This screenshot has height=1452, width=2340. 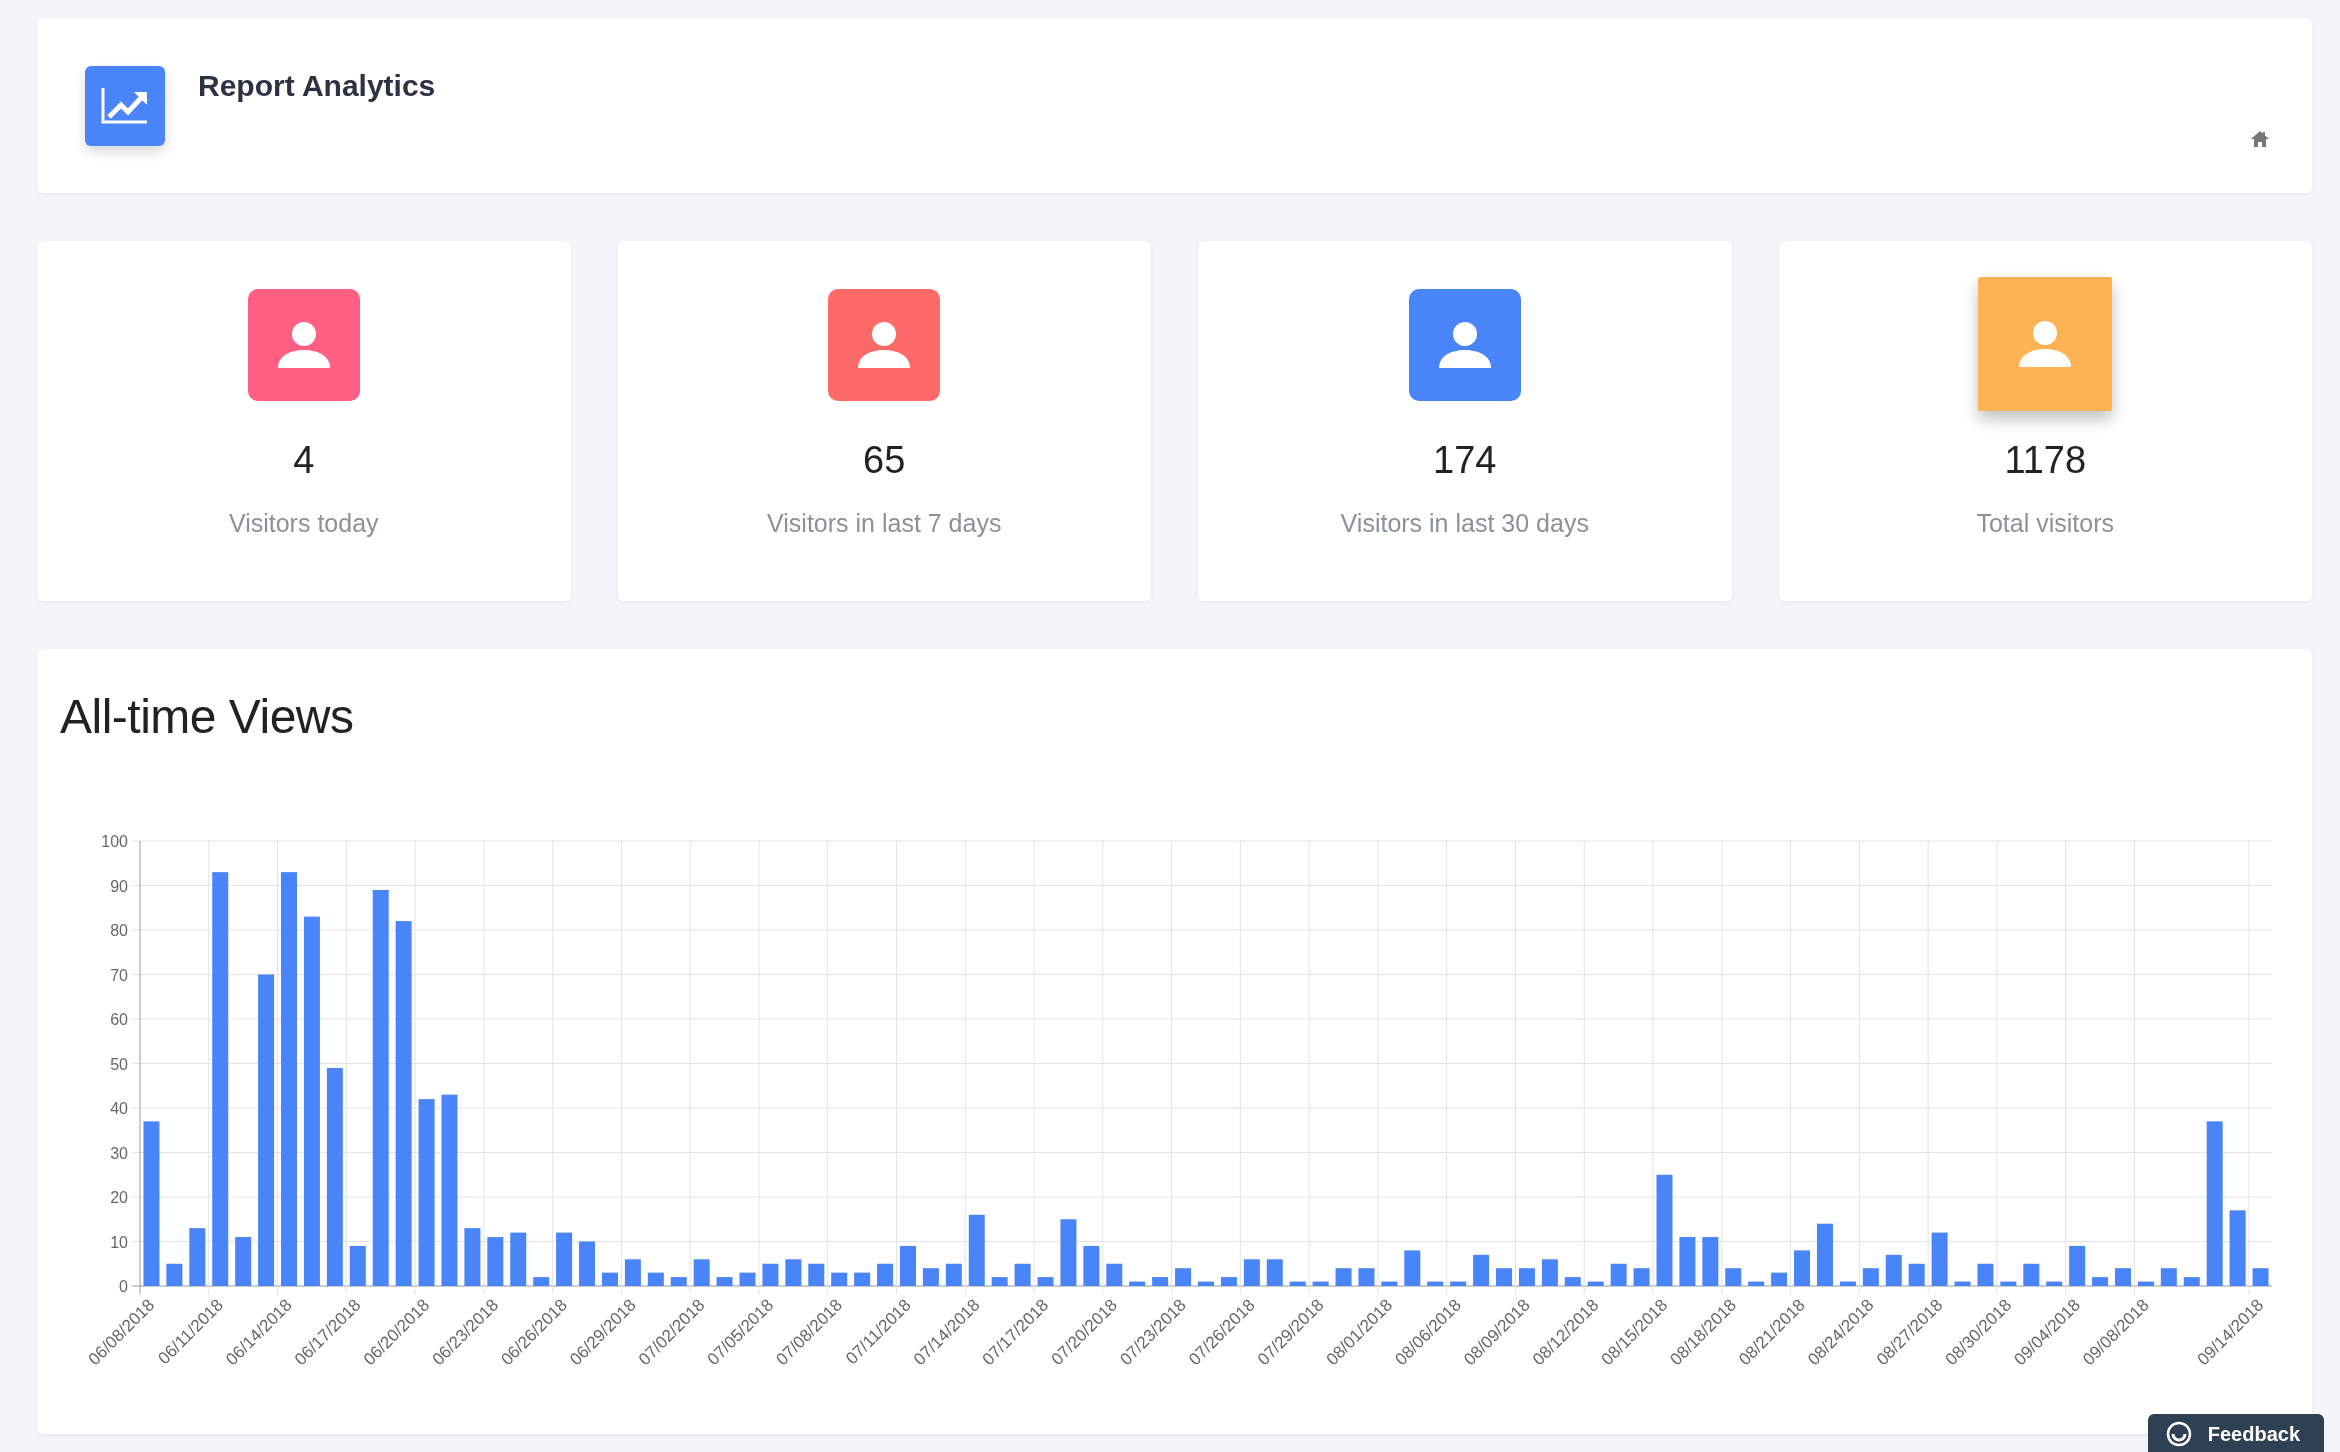 What do you see at coordinates (2235, 1433) in the screenshot?
I see `feedback-button: Feedback` at bounding box center [2235, 1433].